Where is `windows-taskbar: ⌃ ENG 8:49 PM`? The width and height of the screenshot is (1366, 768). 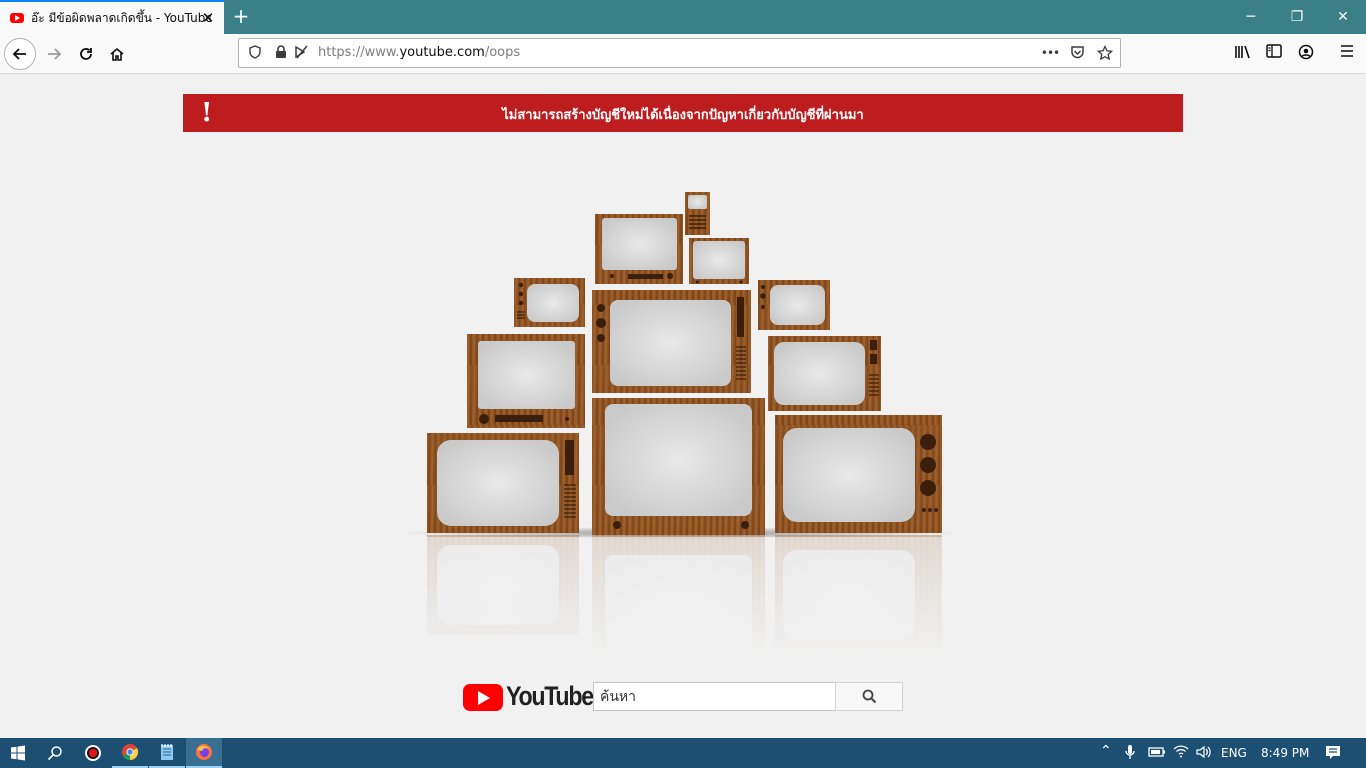 windows-taskbar: ⌃ ENG 8:49 PM is located at coordinates (683, 753).